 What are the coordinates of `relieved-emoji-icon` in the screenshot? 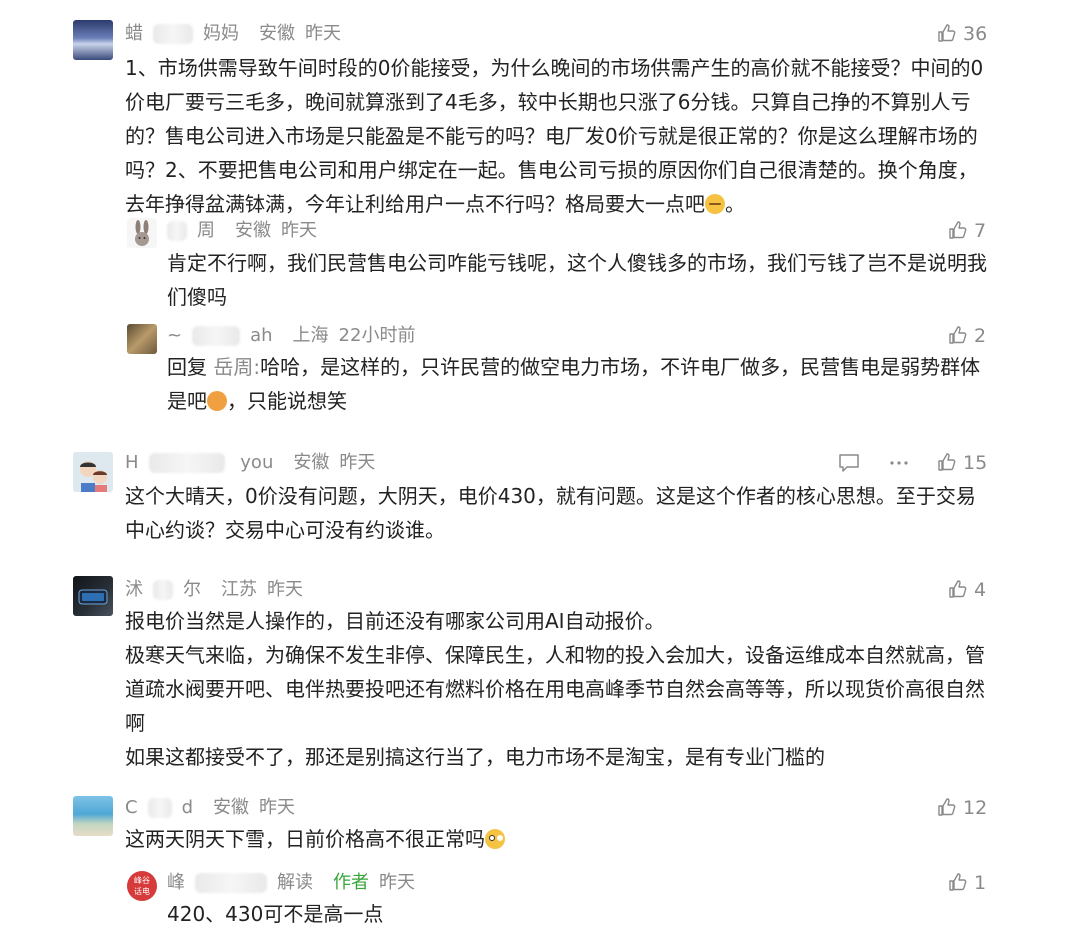 It's located at (715, 204).